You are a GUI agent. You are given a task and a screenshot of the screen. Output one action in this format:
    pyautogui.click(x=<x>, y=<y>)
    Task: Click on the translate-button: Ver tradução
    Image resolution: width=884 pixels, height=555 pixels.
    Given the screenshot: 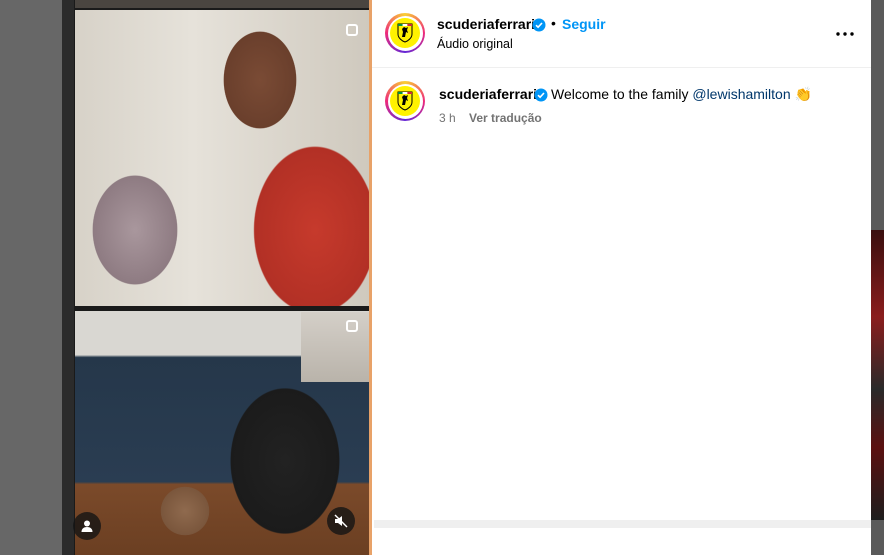 What is the action you would take?
    pyautogui.click(x=505, y=118)
    